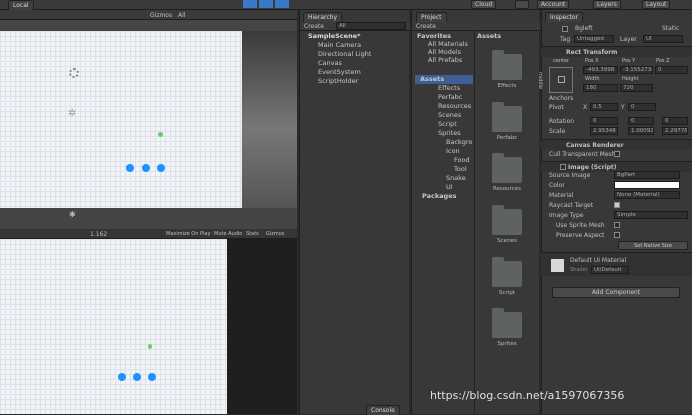  Describe the element at coordinates (250, 4) in the screenshot. I see `play-button` at that location.